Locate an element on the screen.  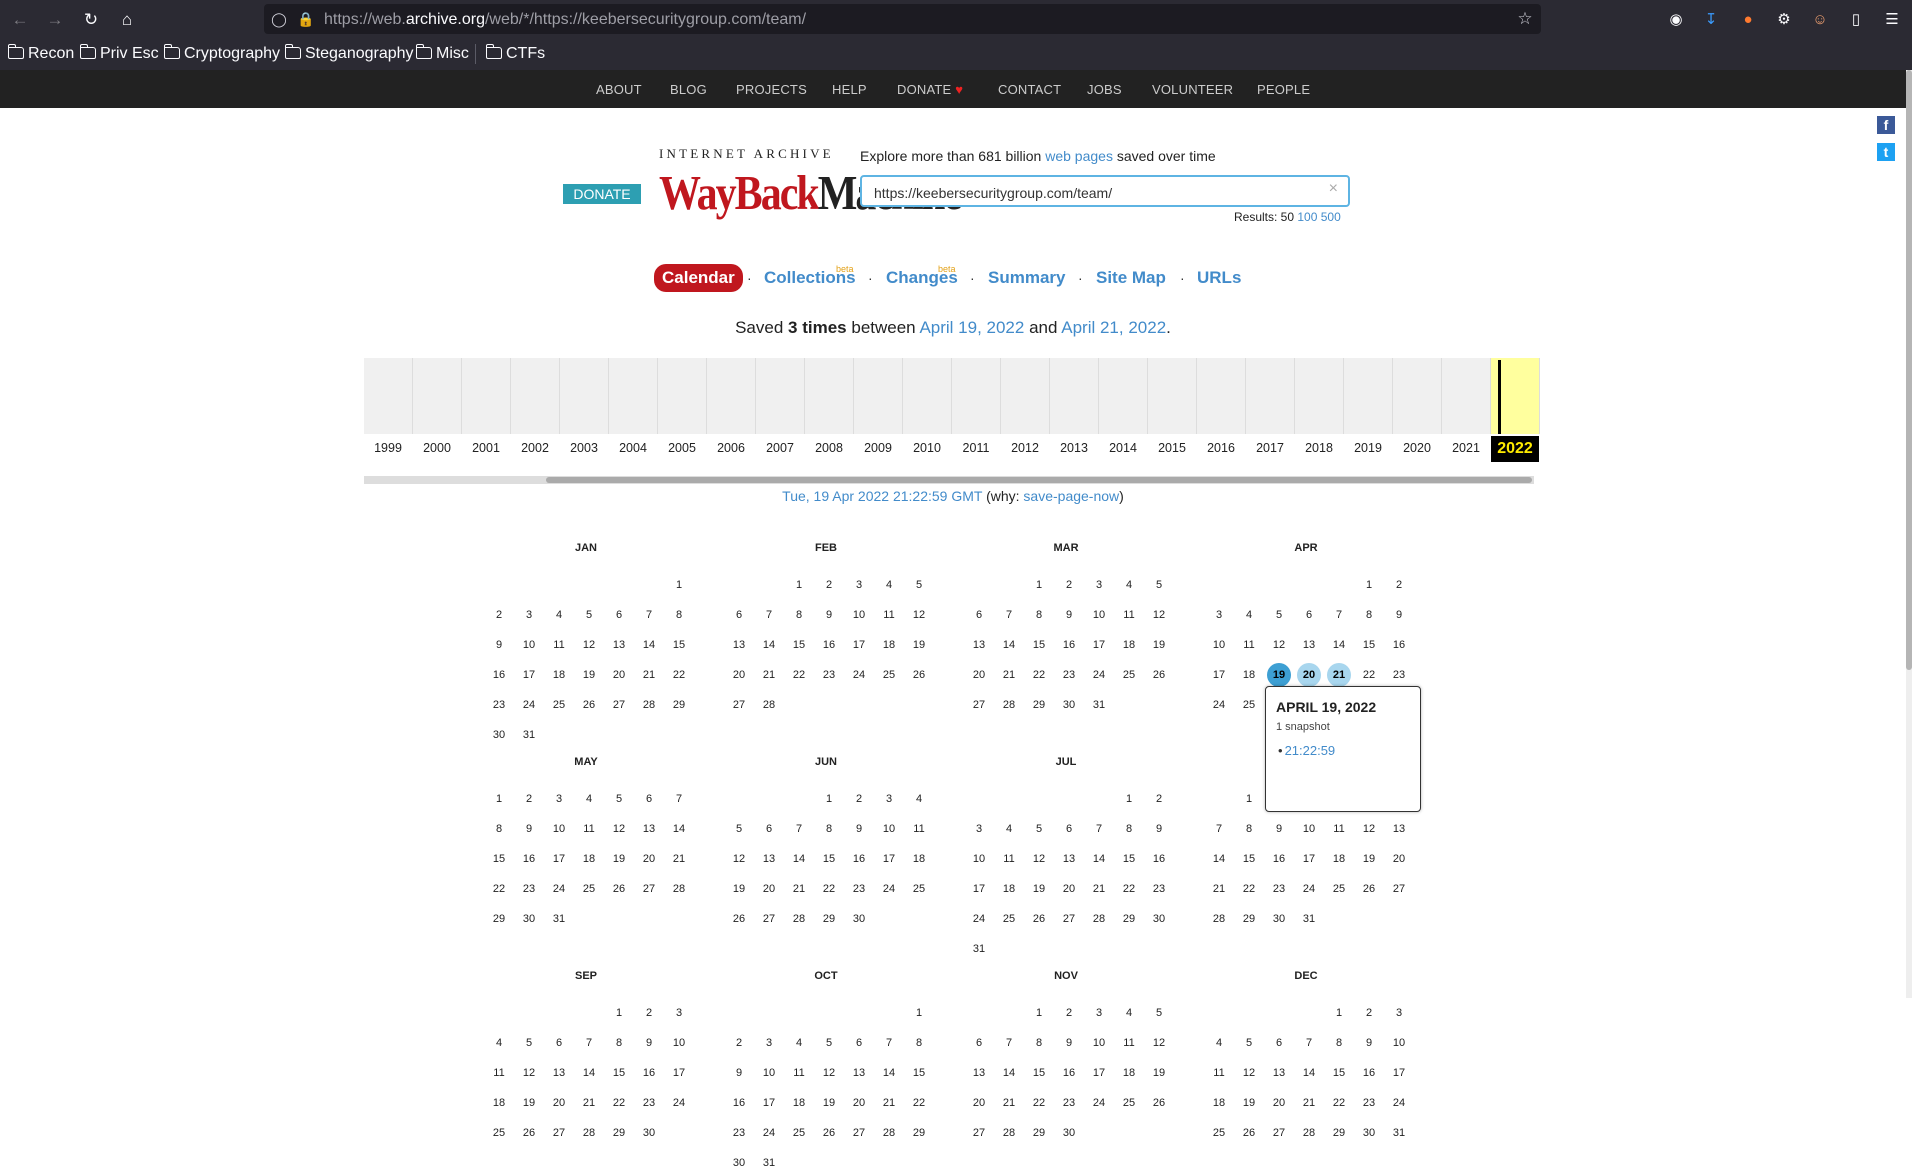
web-pages-link: web pages is located at coordinates (1079, 156).